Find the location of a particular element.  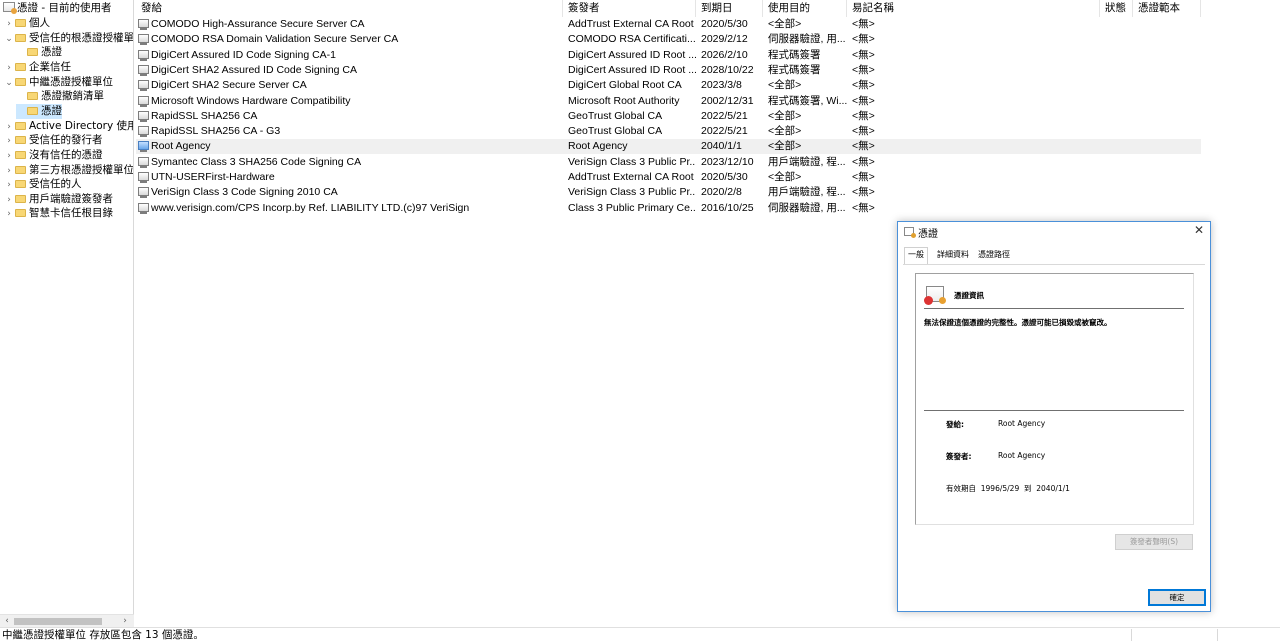

tree-node-label: 受信任的發行者 is located at coordinates (66, 140).